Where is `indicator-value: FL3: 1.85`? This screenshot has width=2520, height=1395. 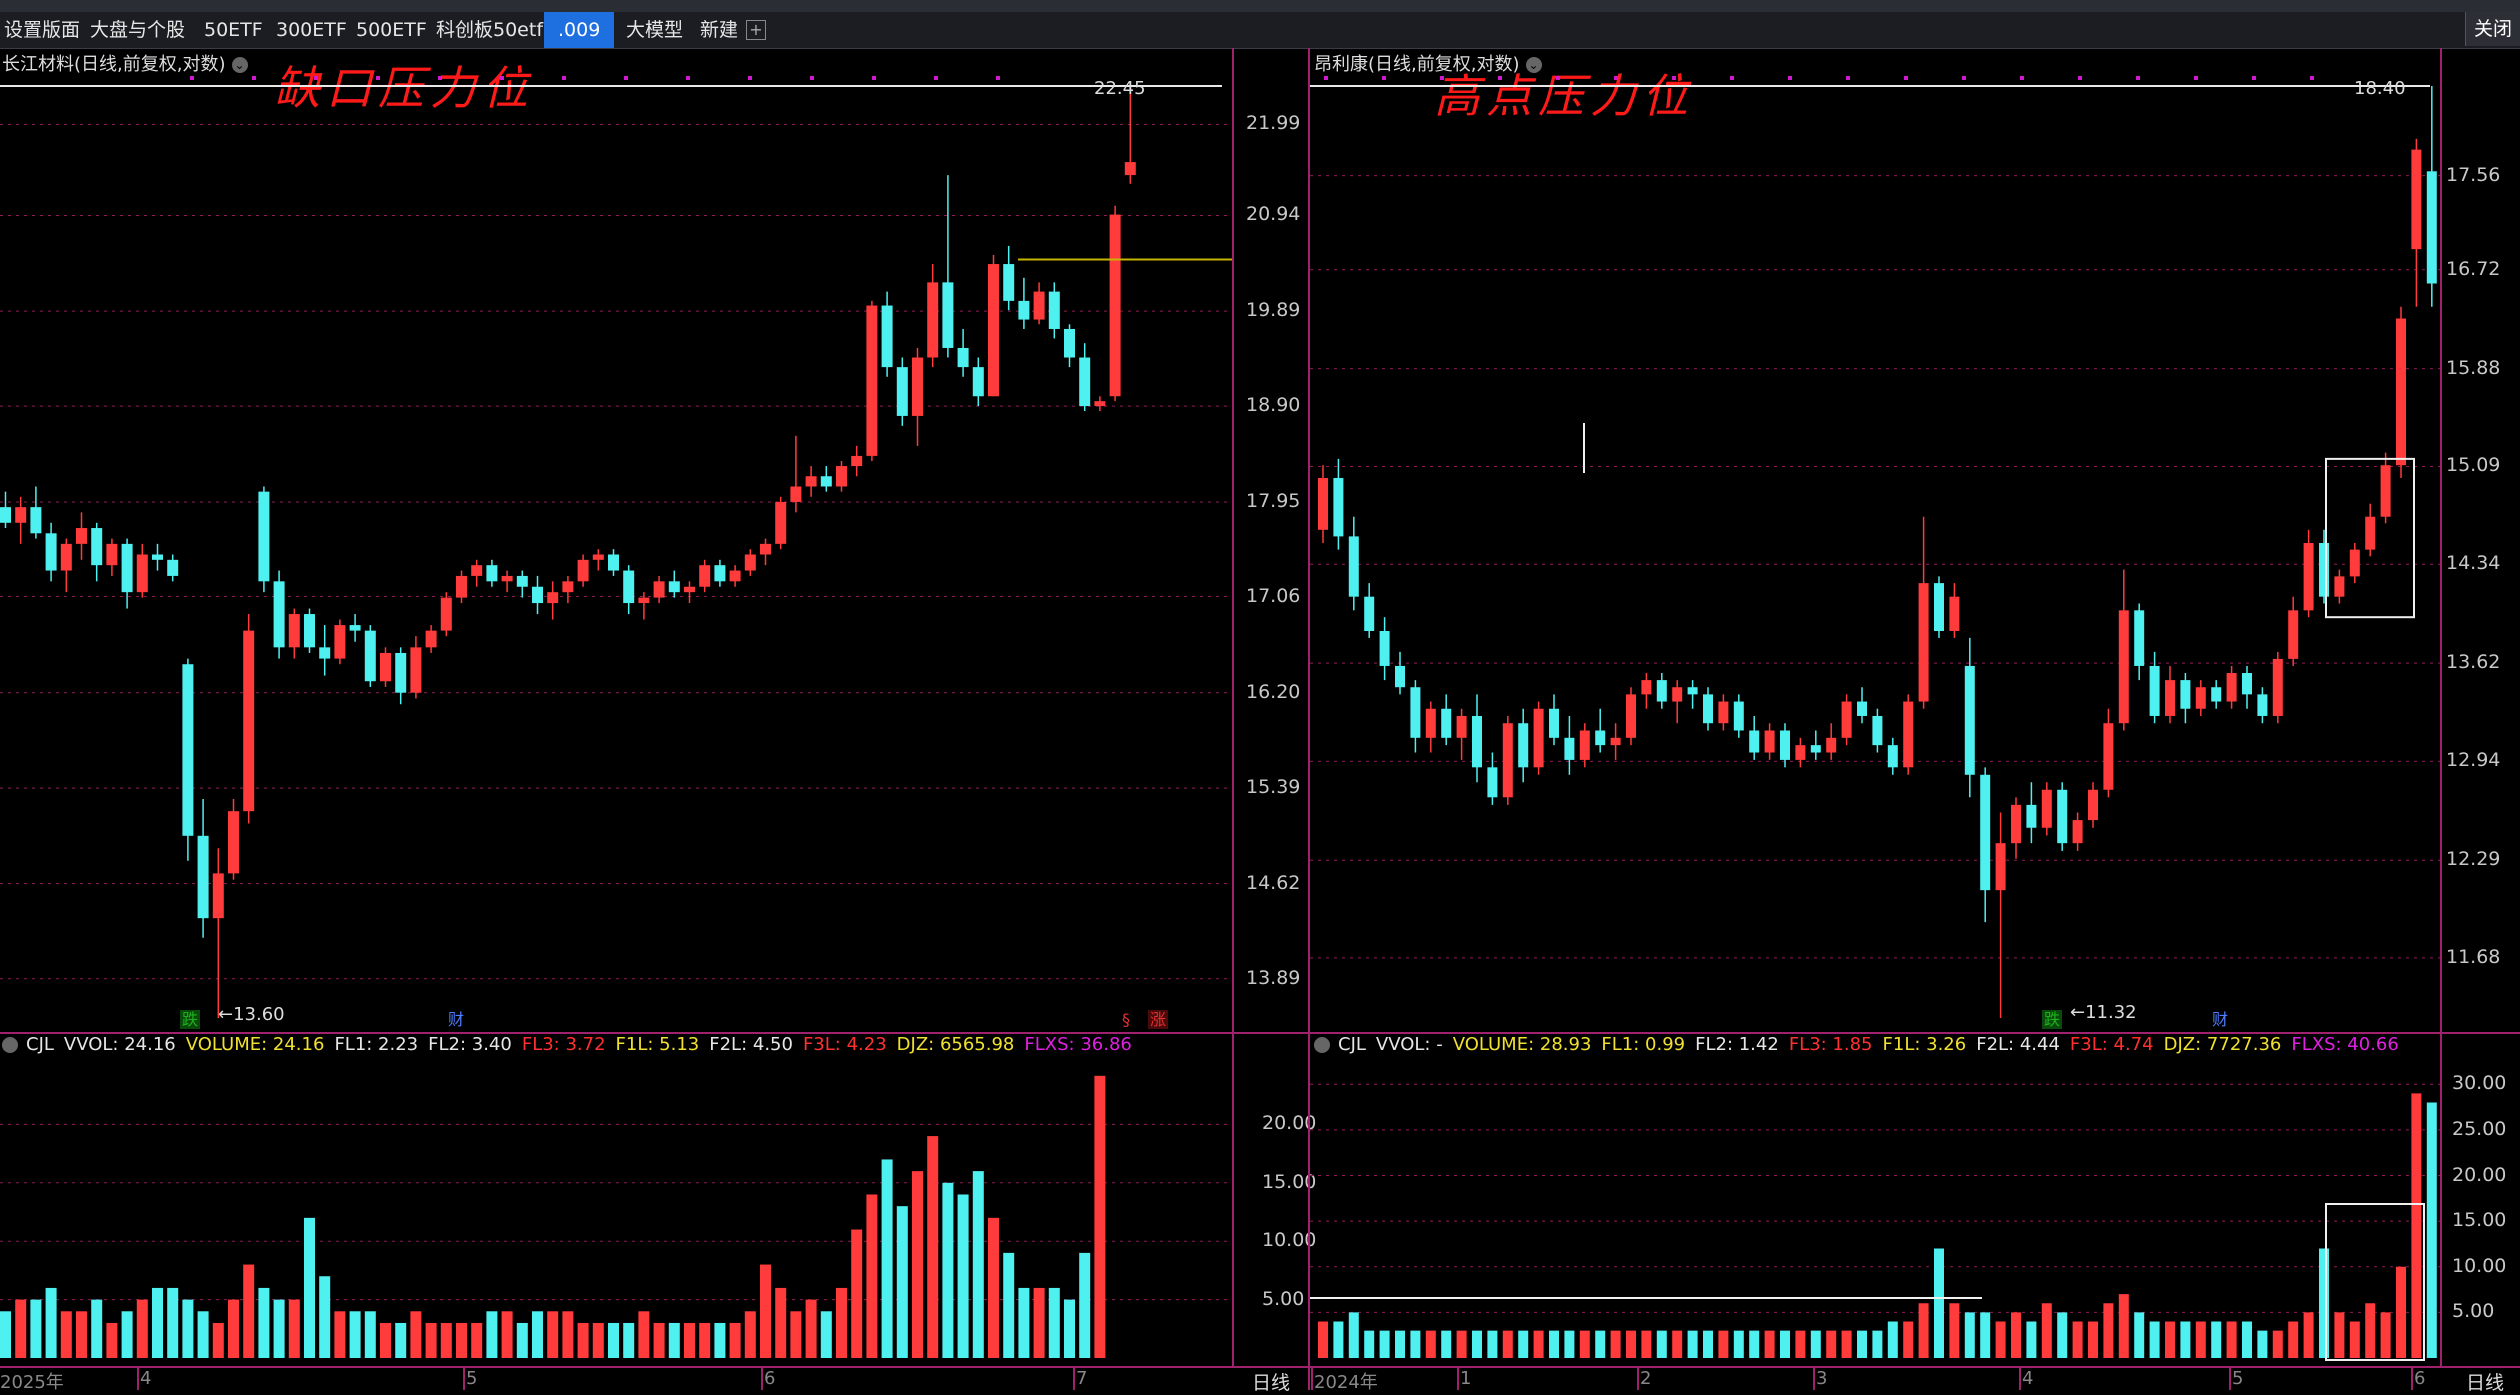
indicator-value: FL3: 1.85 is located at coordinates (1830, 1044).